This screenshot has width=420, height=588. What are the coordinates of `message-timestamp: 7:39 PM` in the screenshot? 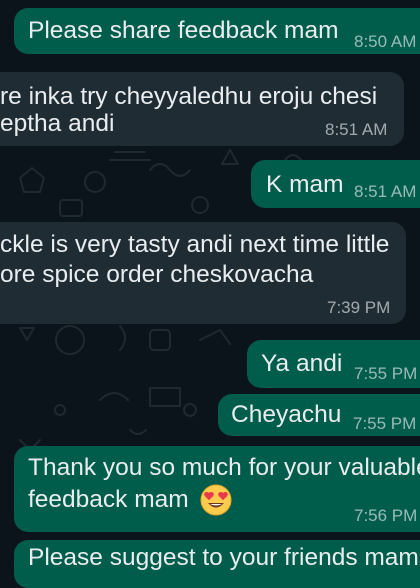 It's located at (359, 307).